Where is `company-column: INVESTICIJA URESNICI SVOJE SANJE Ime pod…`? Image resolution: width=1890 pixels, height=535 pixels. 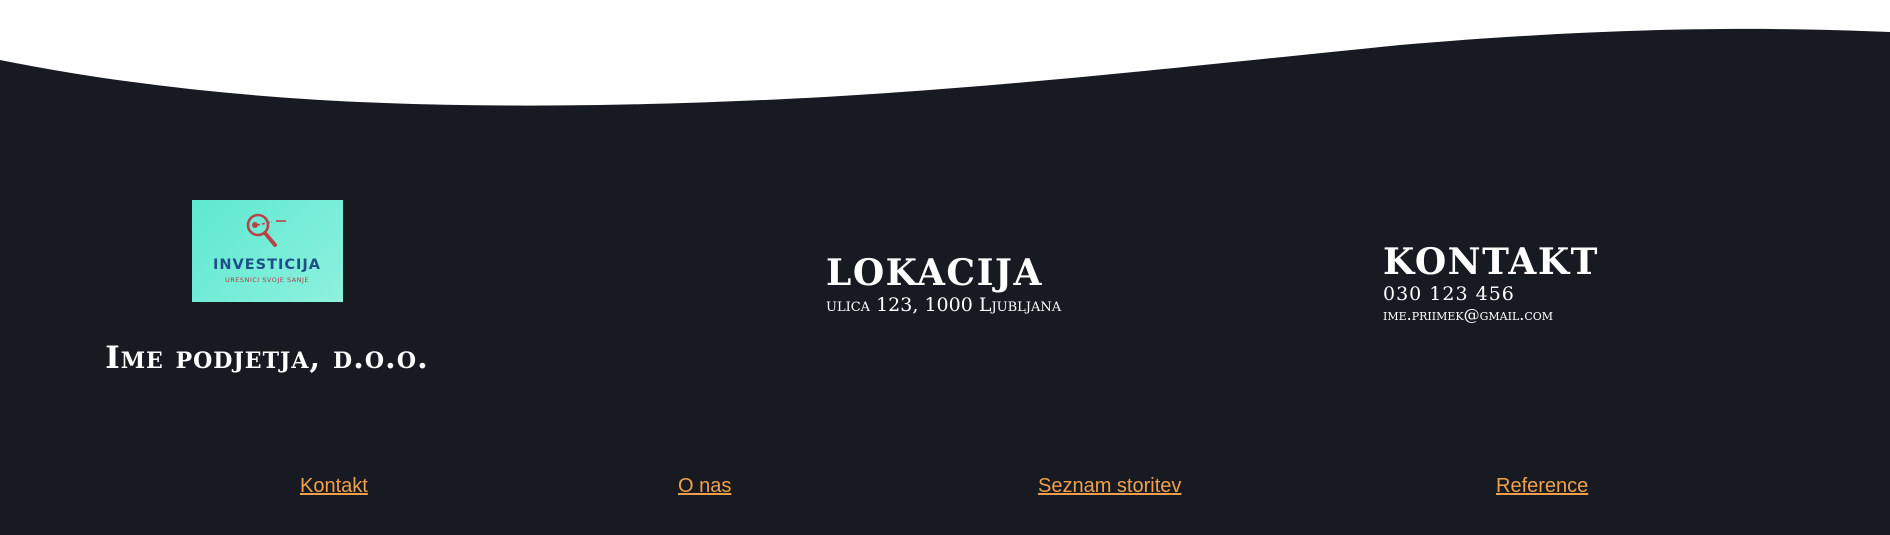
company-column: INVESTICIJA URESNICI SVOJE SANJE Ime pod… is located at coordinates (267, 288).